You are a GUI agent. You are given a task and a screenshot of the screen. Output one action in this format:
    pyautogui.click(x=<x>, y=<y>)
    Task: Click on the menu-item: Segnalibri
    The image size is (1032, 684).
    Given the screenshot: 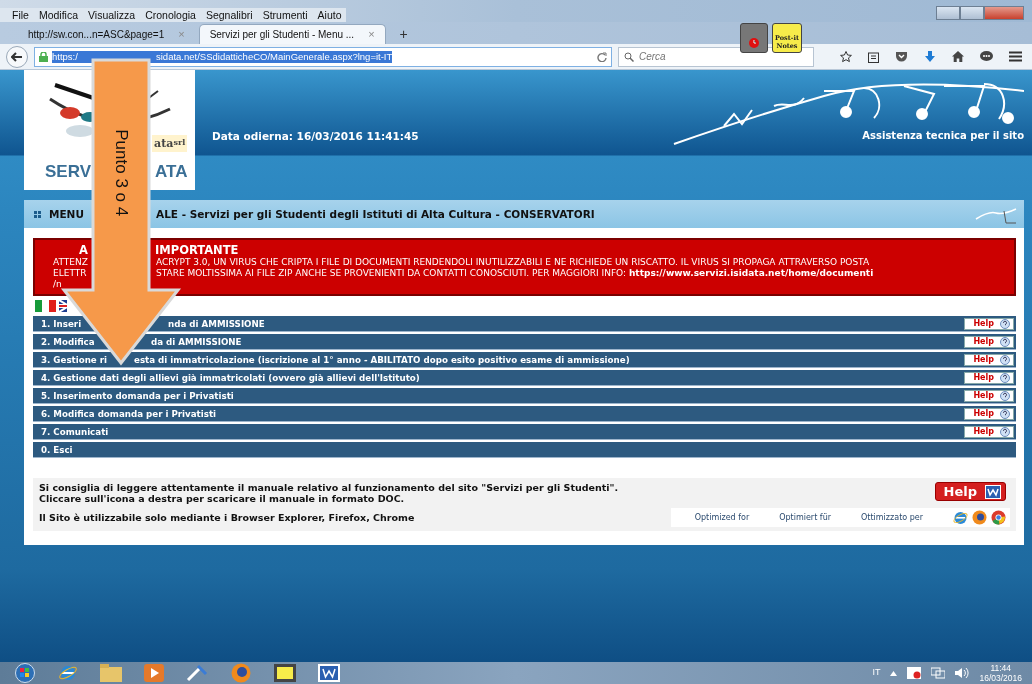 What is the action you would take?
    pyautogui.click(x=228, y=15)
    